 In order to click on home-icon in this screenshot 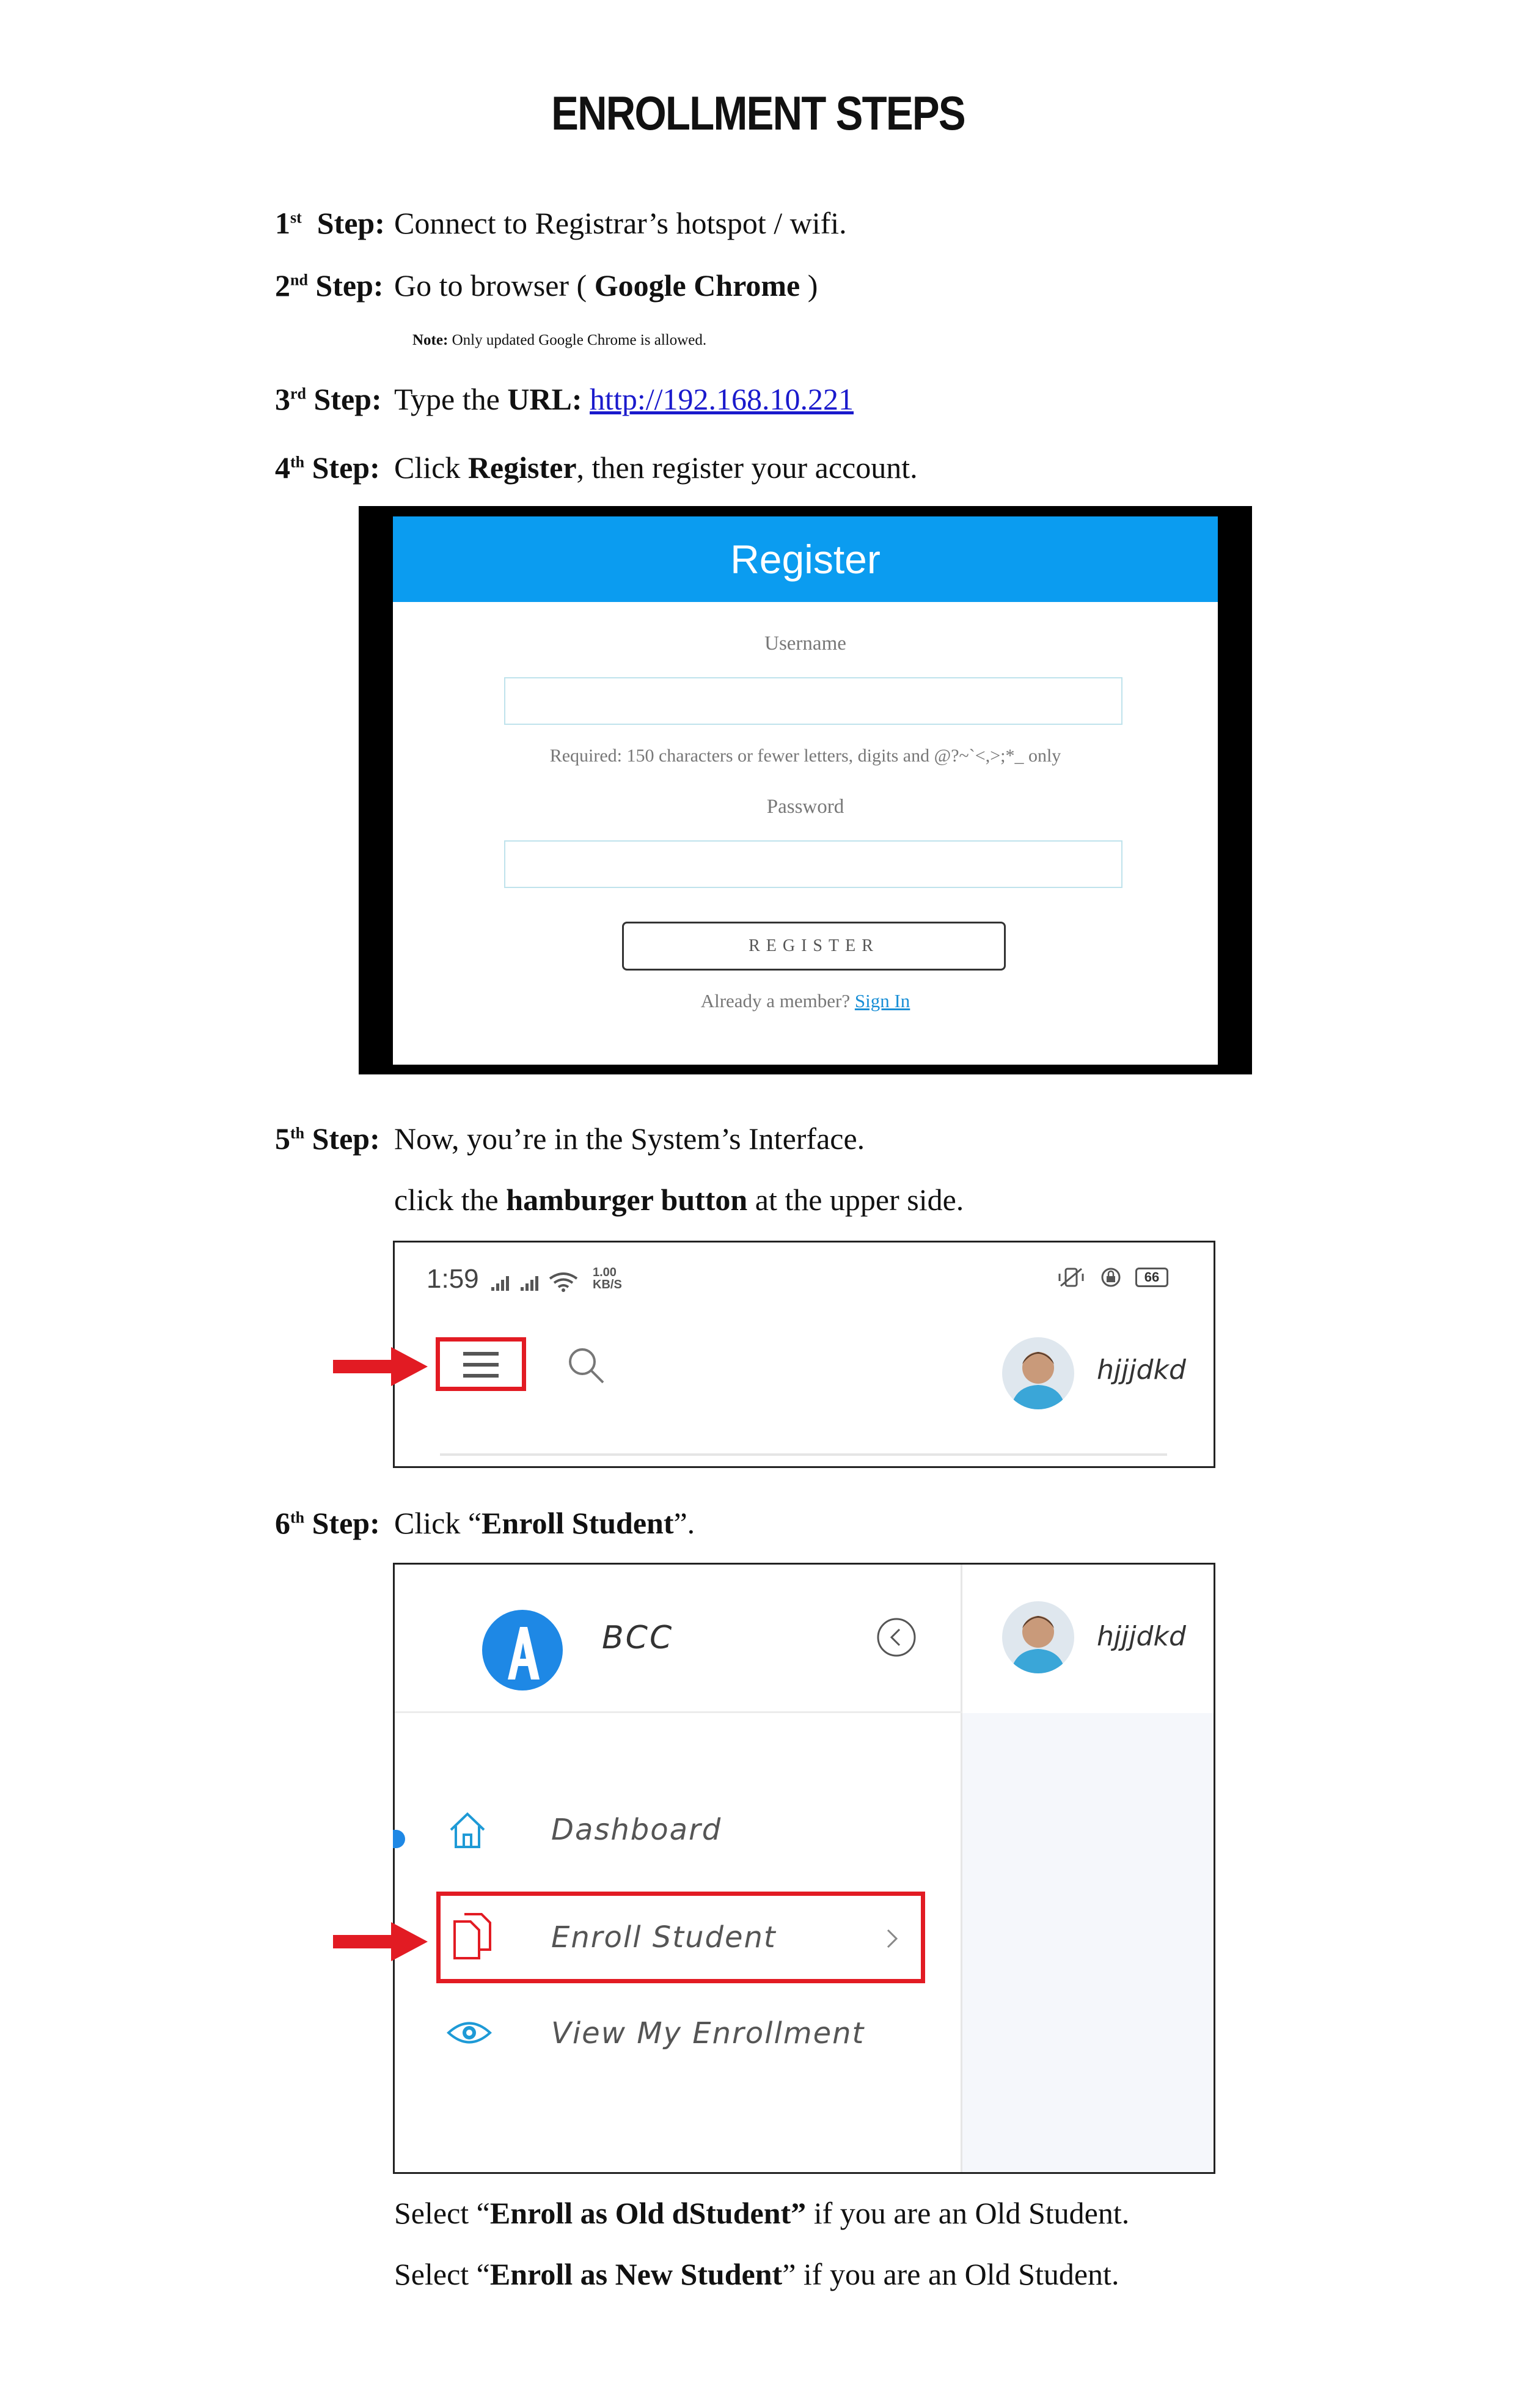, I will do `click(468, 1830)`.